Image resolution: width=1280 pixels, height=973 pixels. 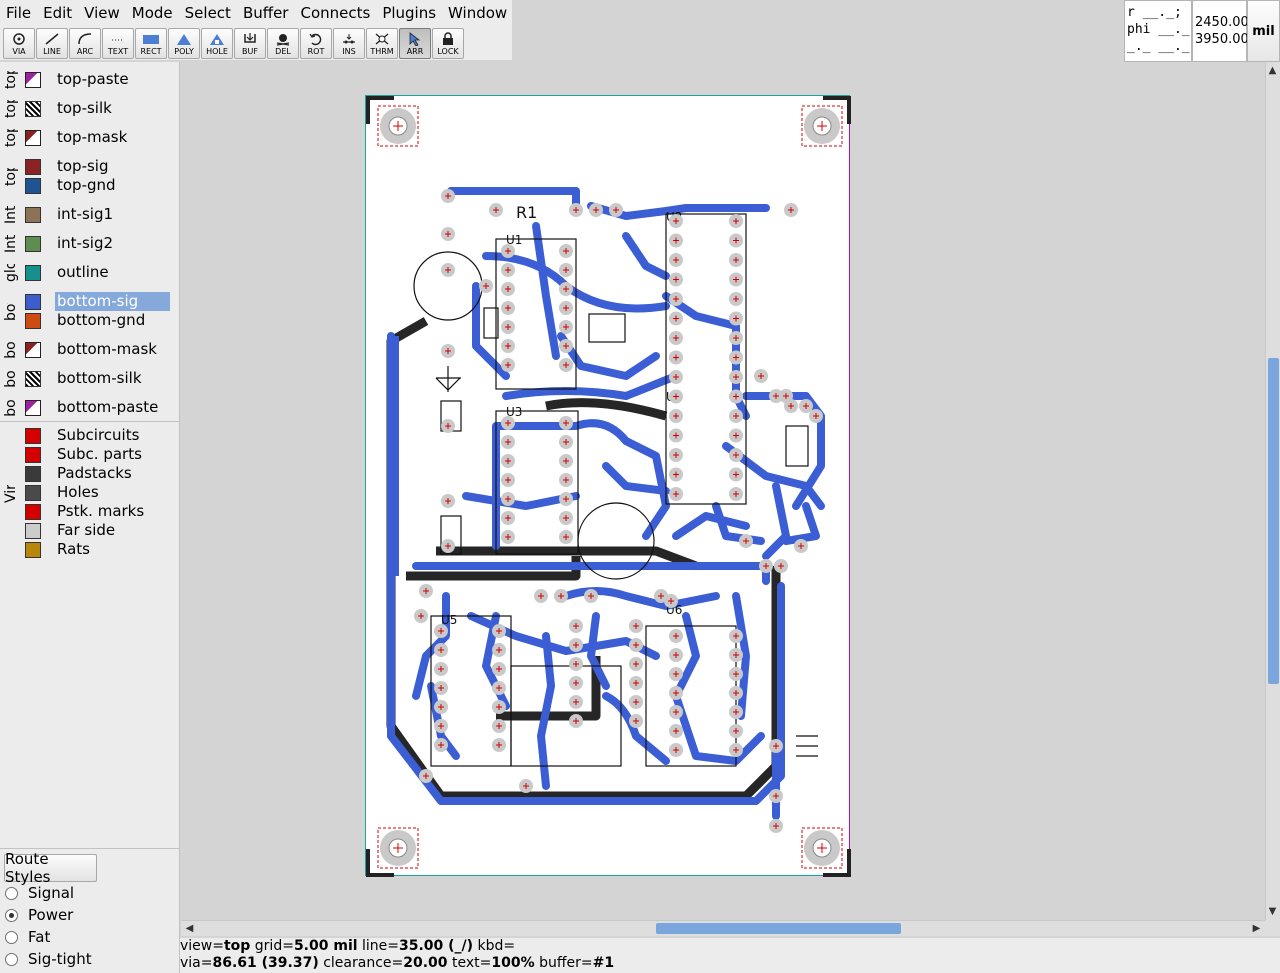 What do you see at coordinates (97, 166) in the screenshot?
I see `layer-top-sig: top-sig` at bounding box center [97, 166].